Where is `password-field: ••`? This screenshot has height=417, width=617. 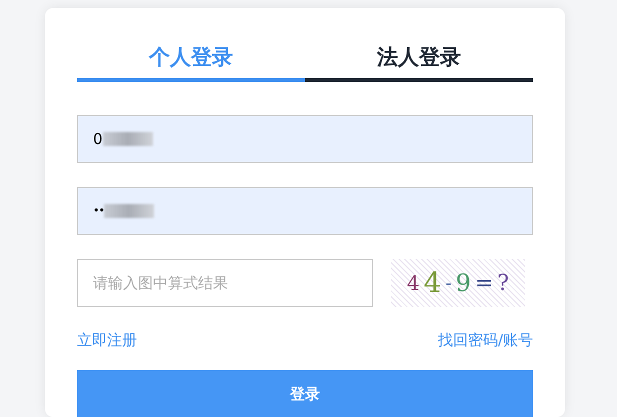 password-field: •• is located at coordinates (305, 211).